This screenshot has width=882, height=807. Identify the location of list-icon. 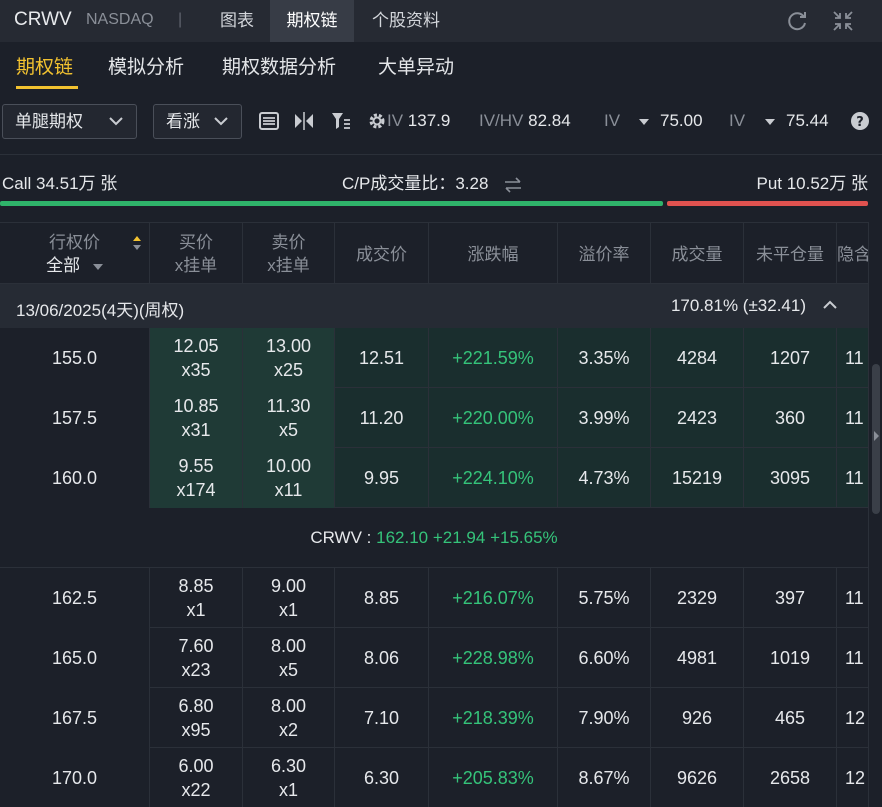
(269, 121).